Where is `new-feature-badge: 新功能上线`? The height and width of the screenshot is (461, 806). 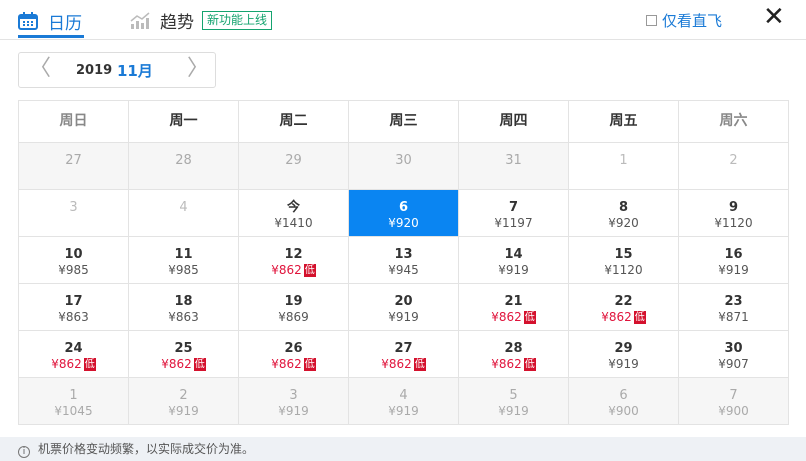 new-feature-badge: 新功能上线 is located at coordinates (237, 20).